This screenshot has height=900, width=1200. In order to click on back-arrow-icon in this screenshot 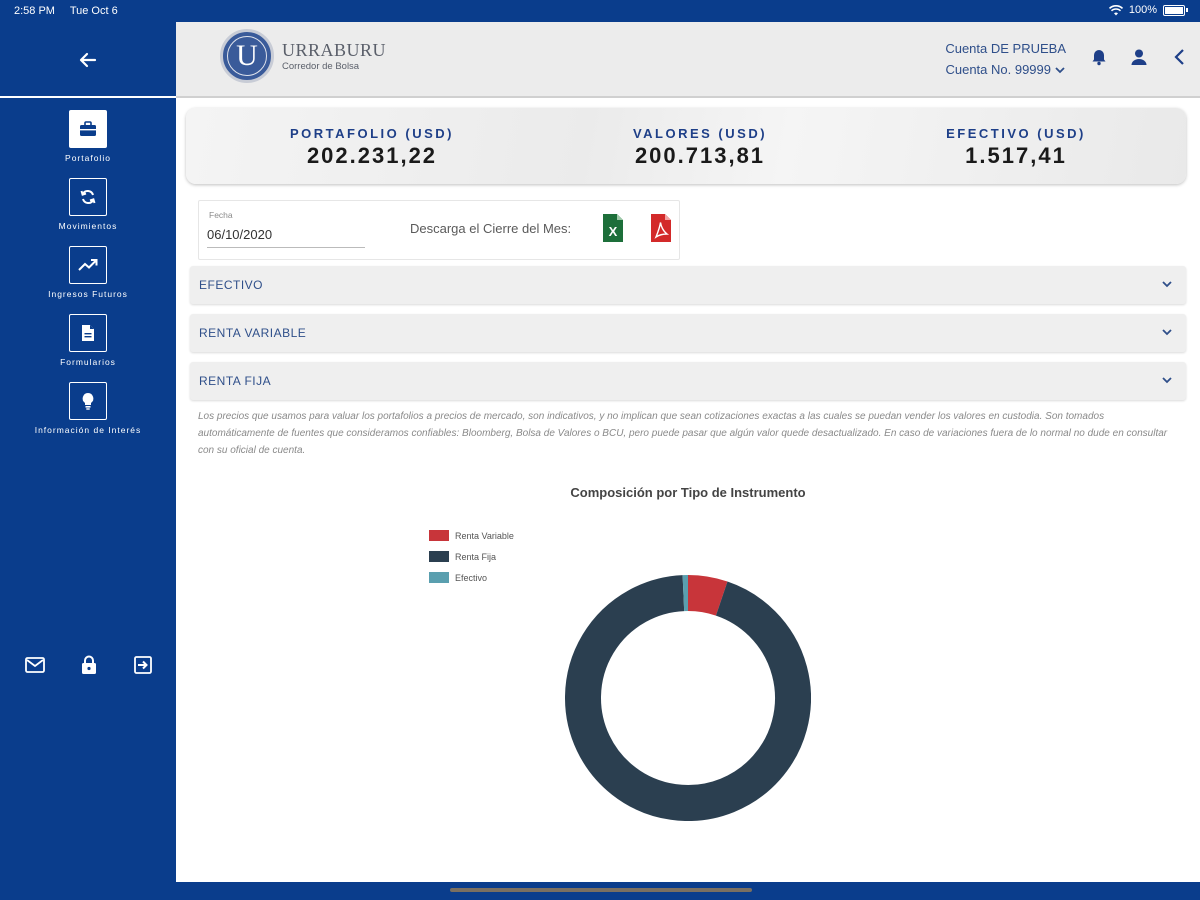, I will do `click(88, 60)`.